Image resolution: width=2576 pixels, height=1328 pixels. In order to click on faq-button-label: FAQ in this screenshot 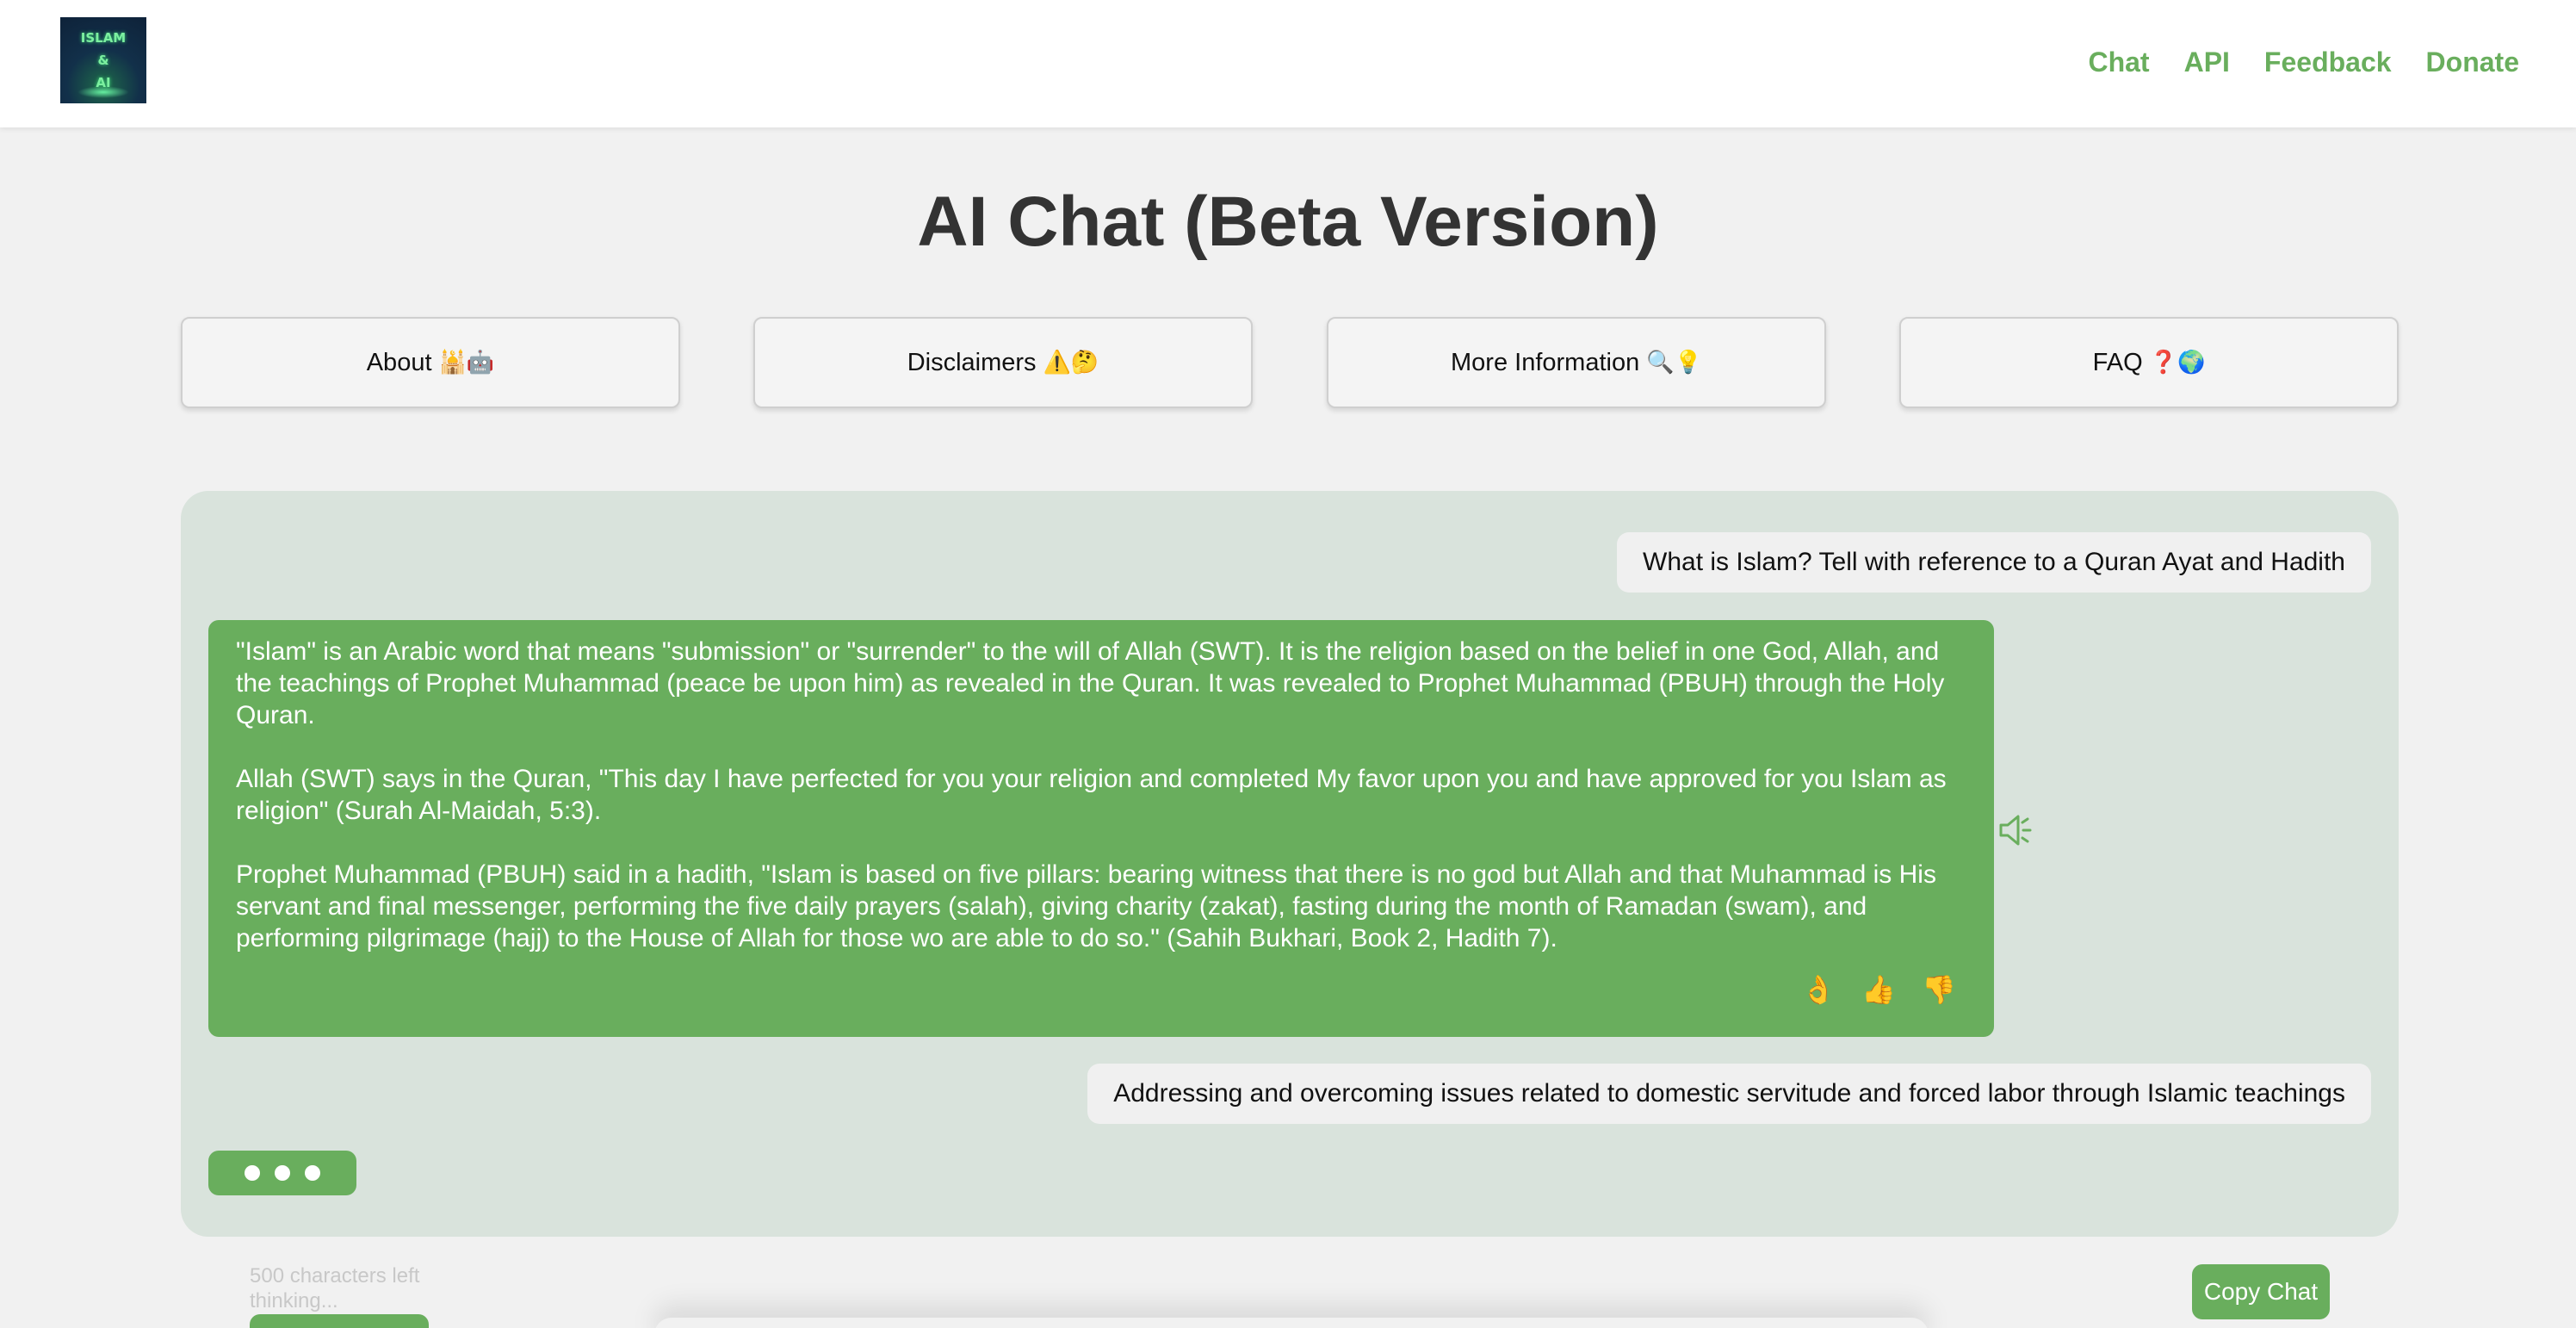, I will do `click(2117, 362)`.